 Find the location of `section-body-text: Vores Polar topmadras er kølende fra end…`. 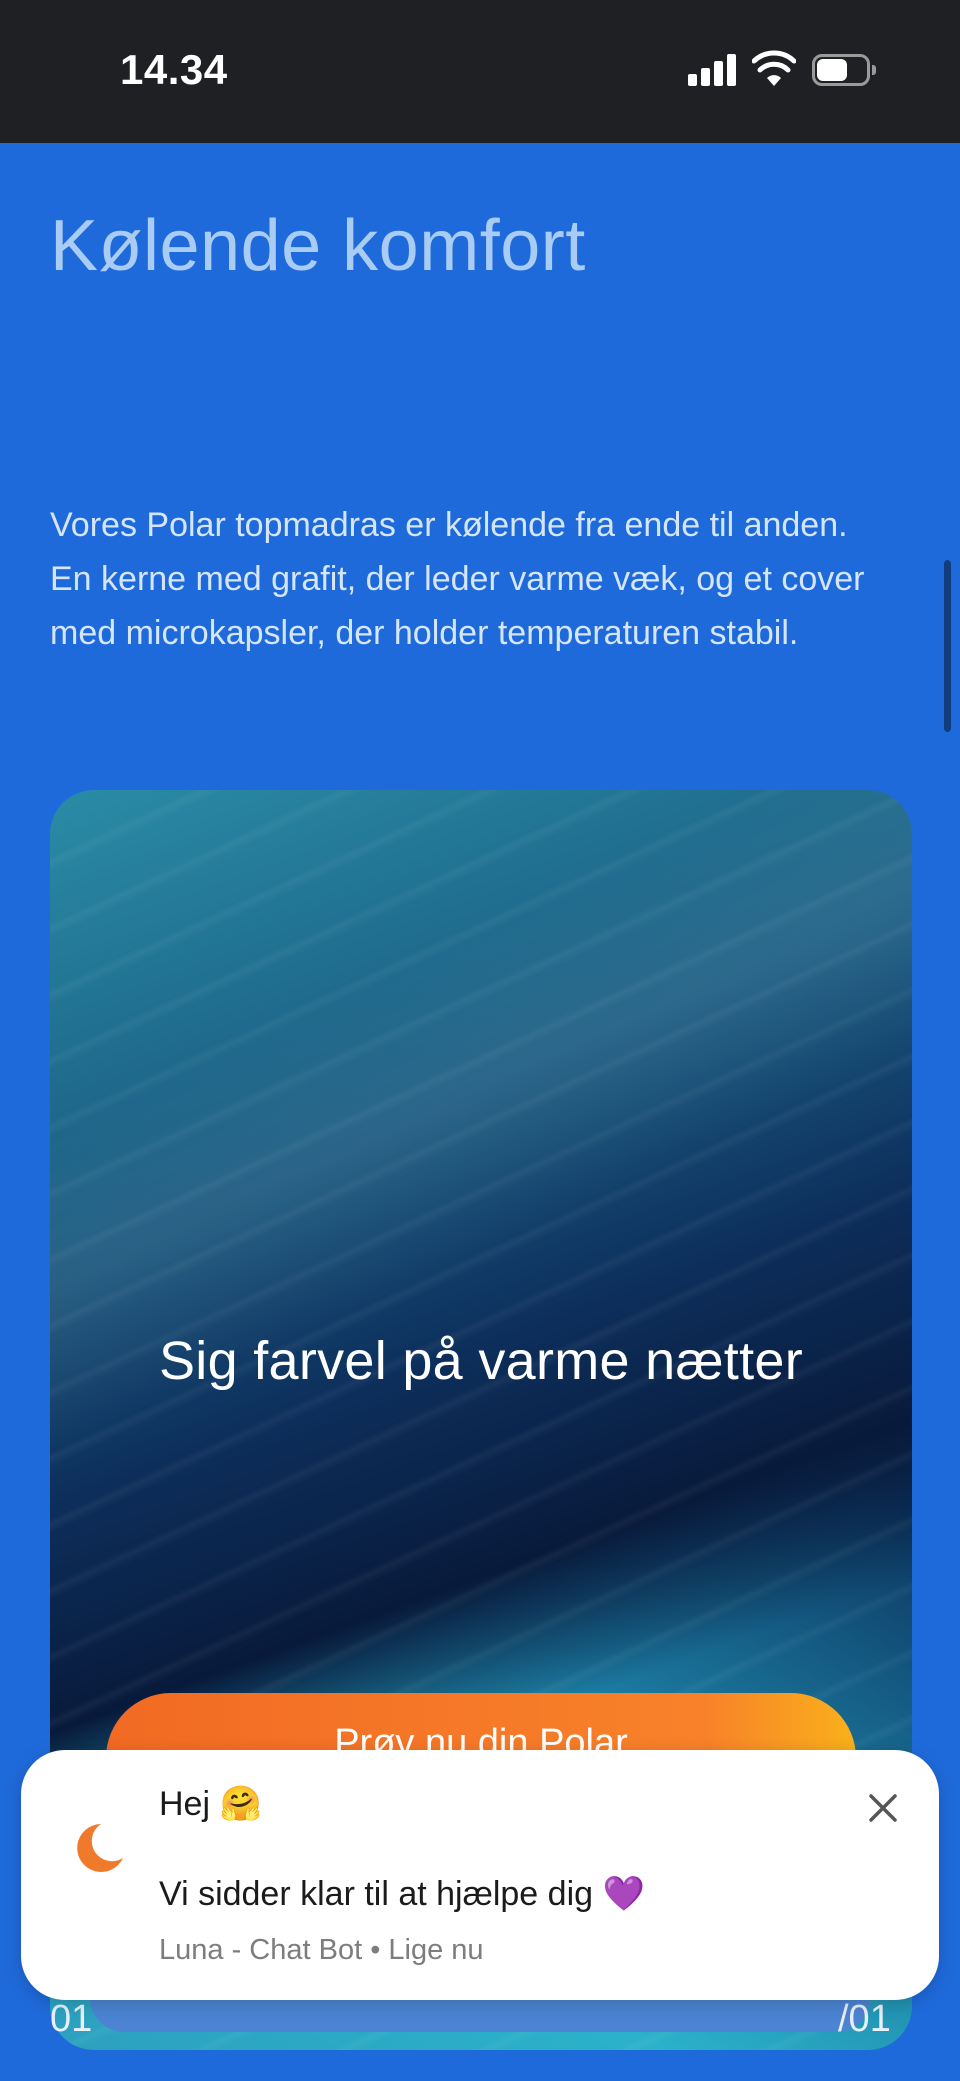

section-body-text: Vores Polar topmadras er kølende fra end… is located at coordinates (457, 579).